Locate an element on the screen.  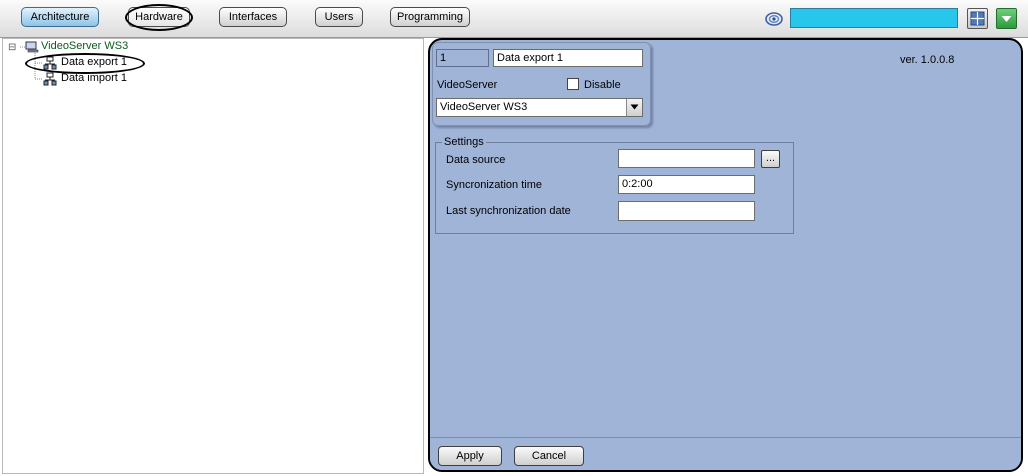
apply-button: Apply is located at coordinates (470, 456).